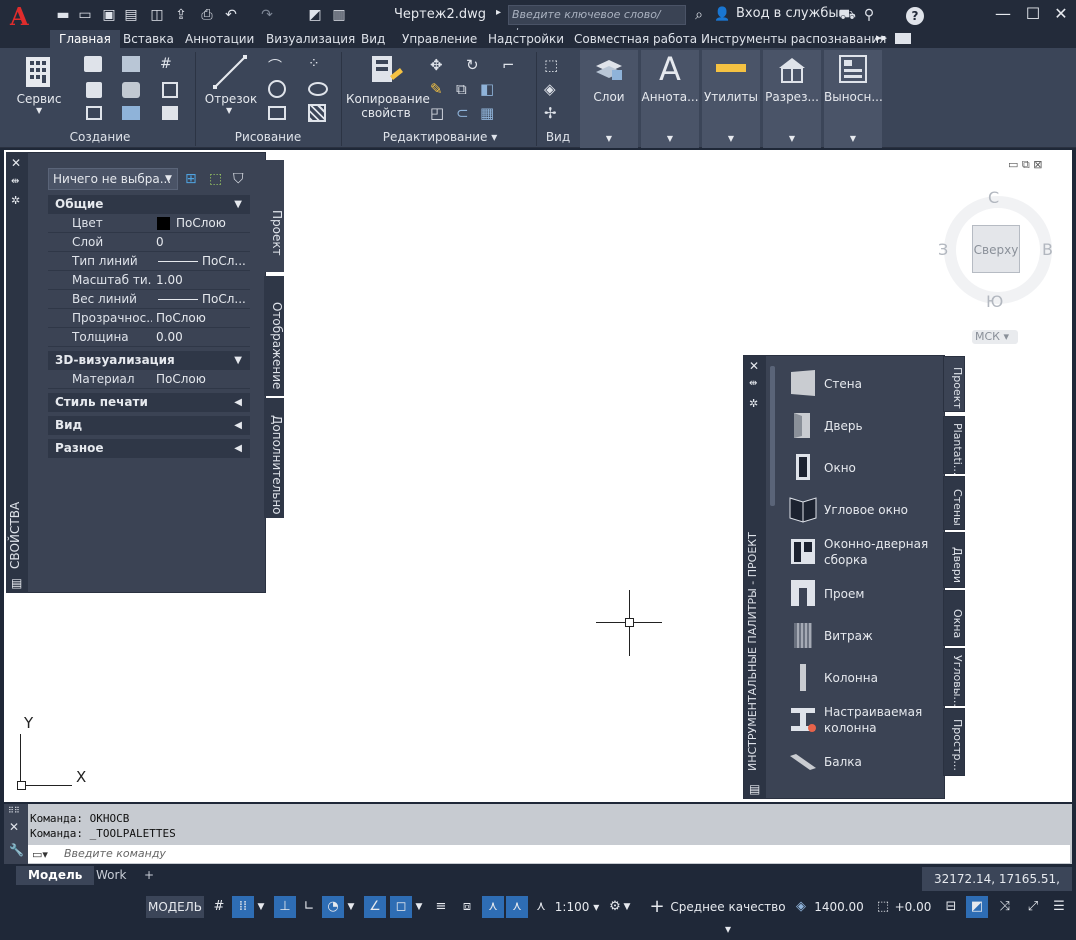 The width and height of the screenshot is (1076, 940). I want to click on undo-icon: ↶, so click(231, 15).